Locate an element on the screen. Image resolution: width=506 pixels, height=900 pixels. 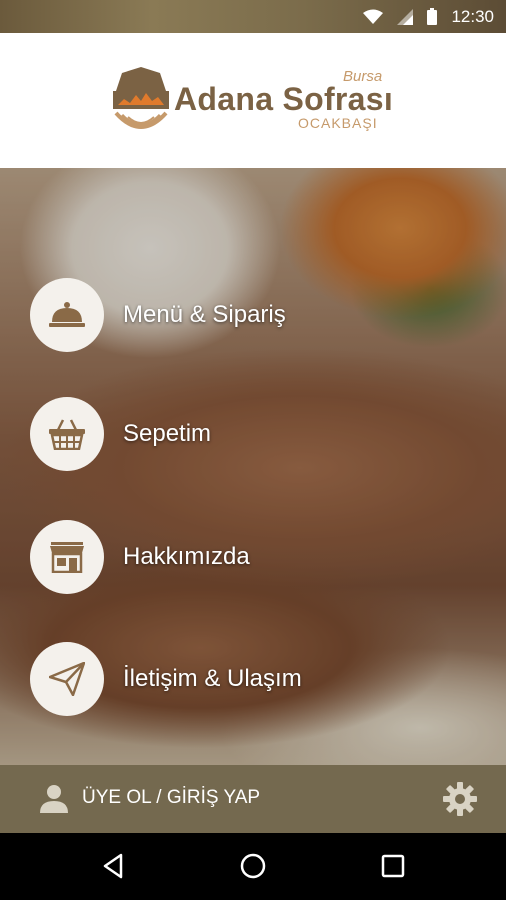
wifi-icon is located at coordinates (373, 16).